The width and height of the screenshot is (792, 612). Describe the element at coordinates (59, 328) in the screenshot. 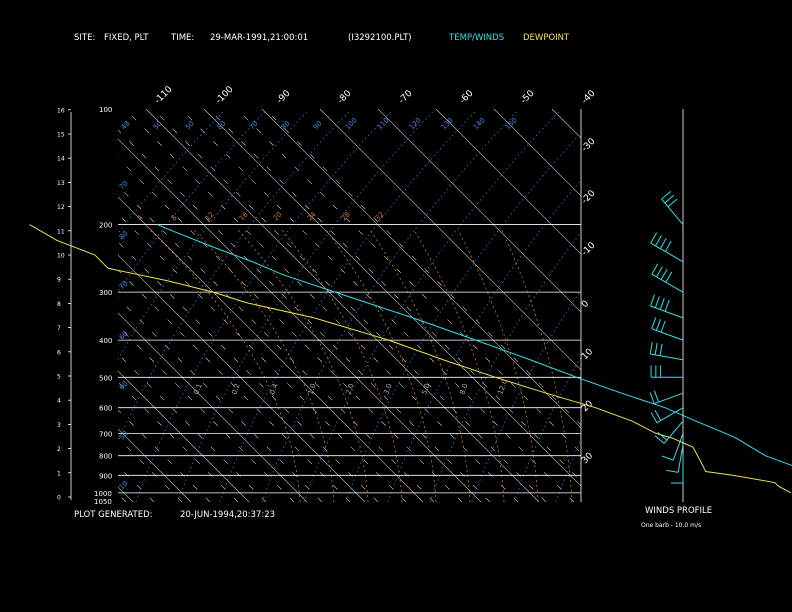

I see `height-tick-label: 7` at that location.